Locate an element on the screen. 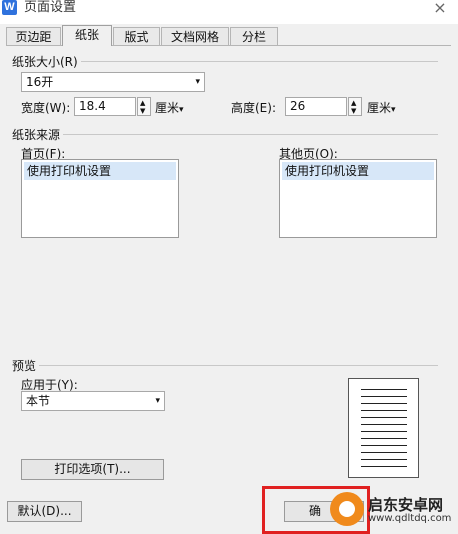  width-unit-dropdown: 厘米▾ is located at coordinates (169, 109).